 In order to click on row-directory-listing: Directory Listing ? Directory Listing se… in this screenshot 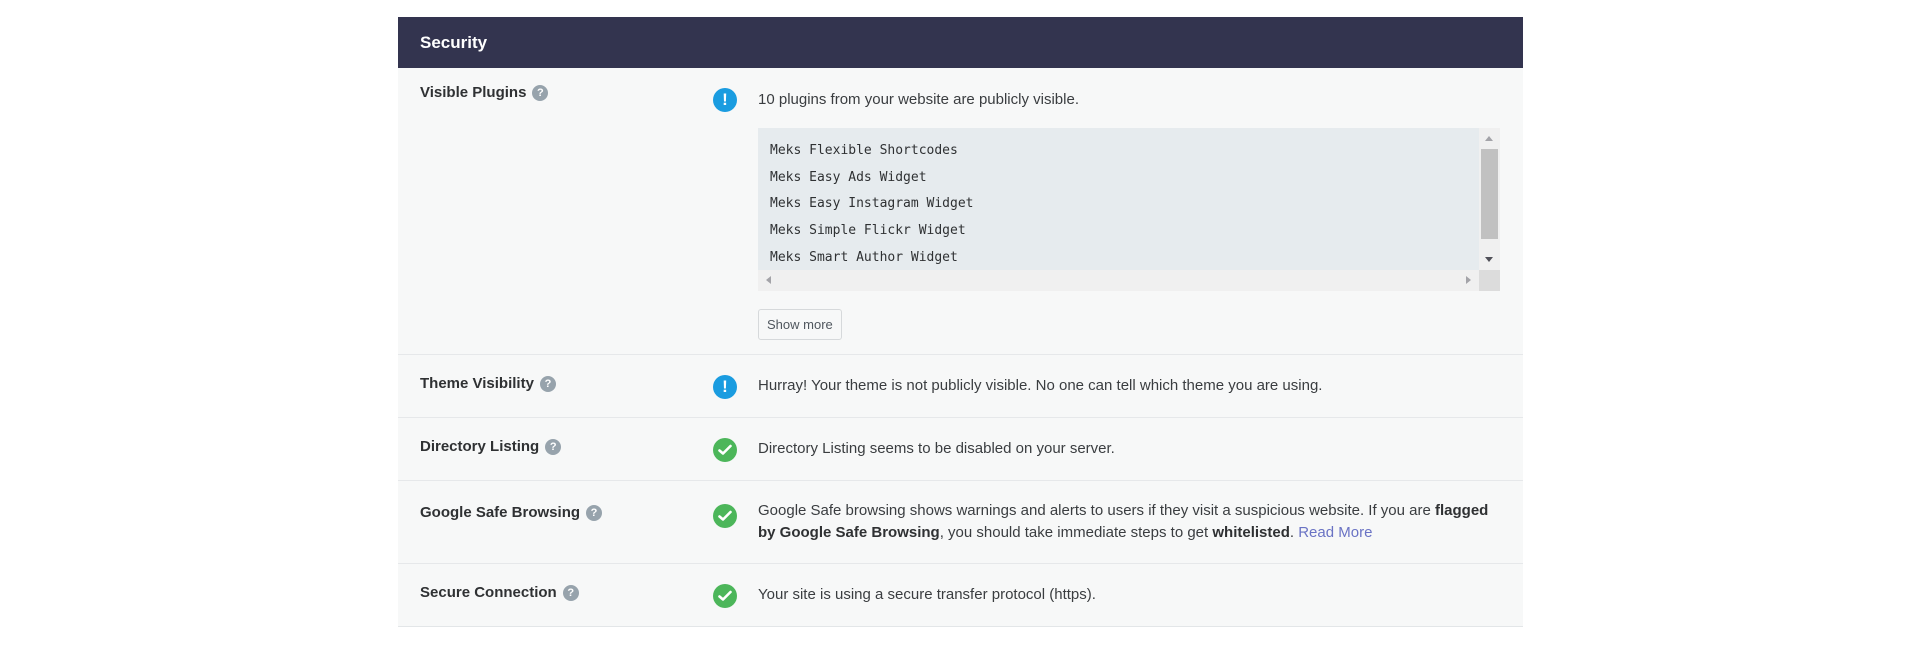, I will do `click(960, 449)`.